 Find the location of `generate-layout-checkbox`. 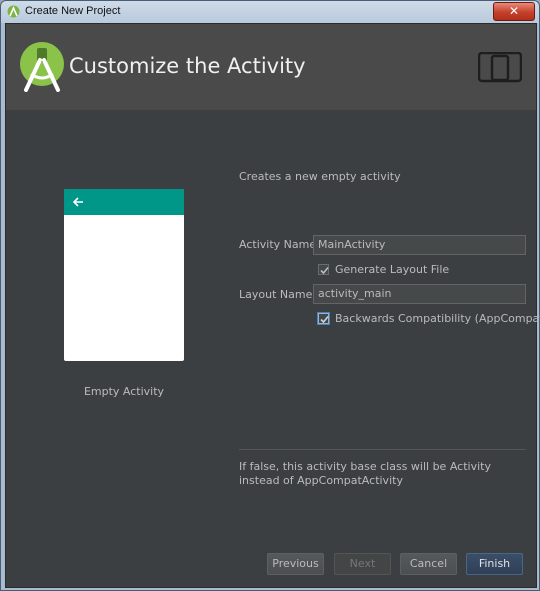

generate-layout-checkbox is located at coordinates (323, 269).